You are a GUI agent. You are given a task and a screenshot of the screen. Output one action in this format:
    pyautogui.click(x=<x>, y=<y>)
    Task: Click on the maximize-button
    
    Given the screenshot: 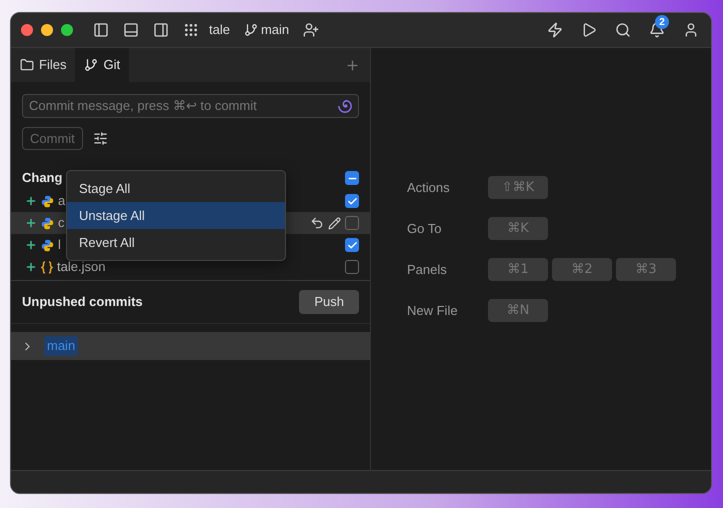 What is the action you would take?
    pyautogui.click(x=67, y=30)
    